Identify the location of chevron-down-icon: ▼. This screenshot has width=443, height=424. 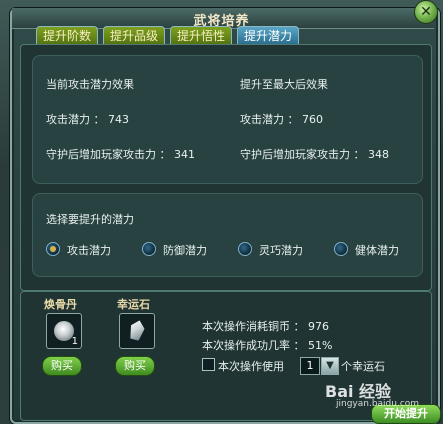
(330, 366).